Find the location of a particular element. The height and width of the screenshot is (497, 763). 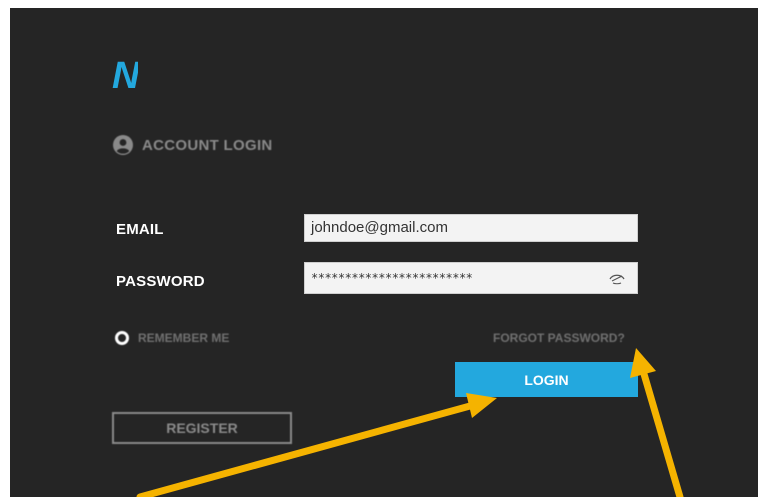

password-field: ************************ is located at coordinates (471, 278).